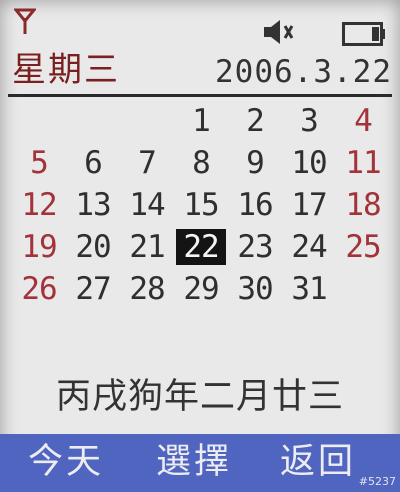  I want to click on weekday-label: 星期三, so click(66, 70).